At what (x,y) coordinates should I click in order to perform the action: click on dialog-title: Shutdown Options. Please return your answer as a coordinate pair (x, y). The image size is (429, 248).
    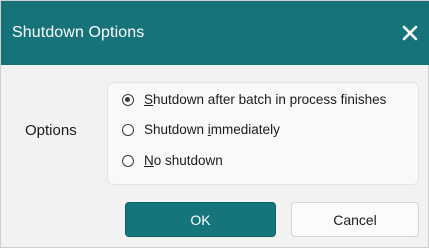
    Looking at the image, I should click on (78, 32).